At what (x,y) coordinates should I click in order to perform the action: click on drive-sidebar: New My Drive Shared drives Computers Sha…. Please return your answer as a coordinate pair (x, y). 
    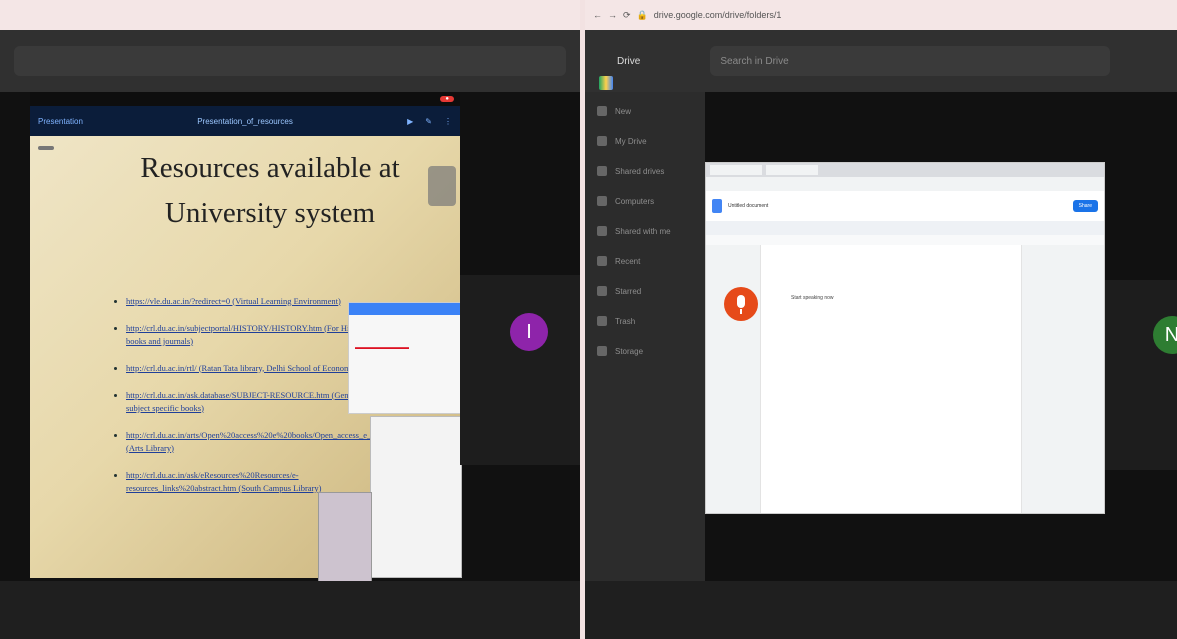
    Looking at the image, I should click on (645, 336).